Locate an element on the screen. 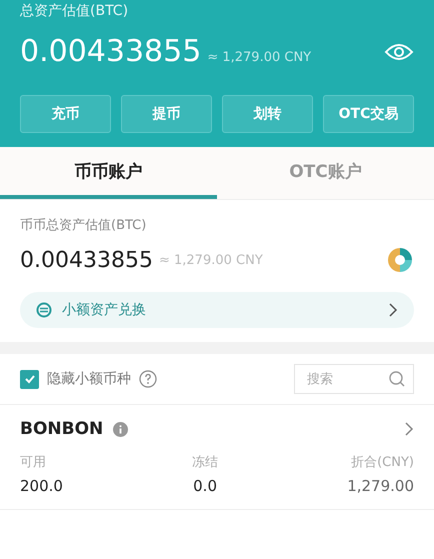 The height and width of the screenshot is (559, 434). total-assets-title: 总资产估值(BTC) is located at coordinates (75, 11).